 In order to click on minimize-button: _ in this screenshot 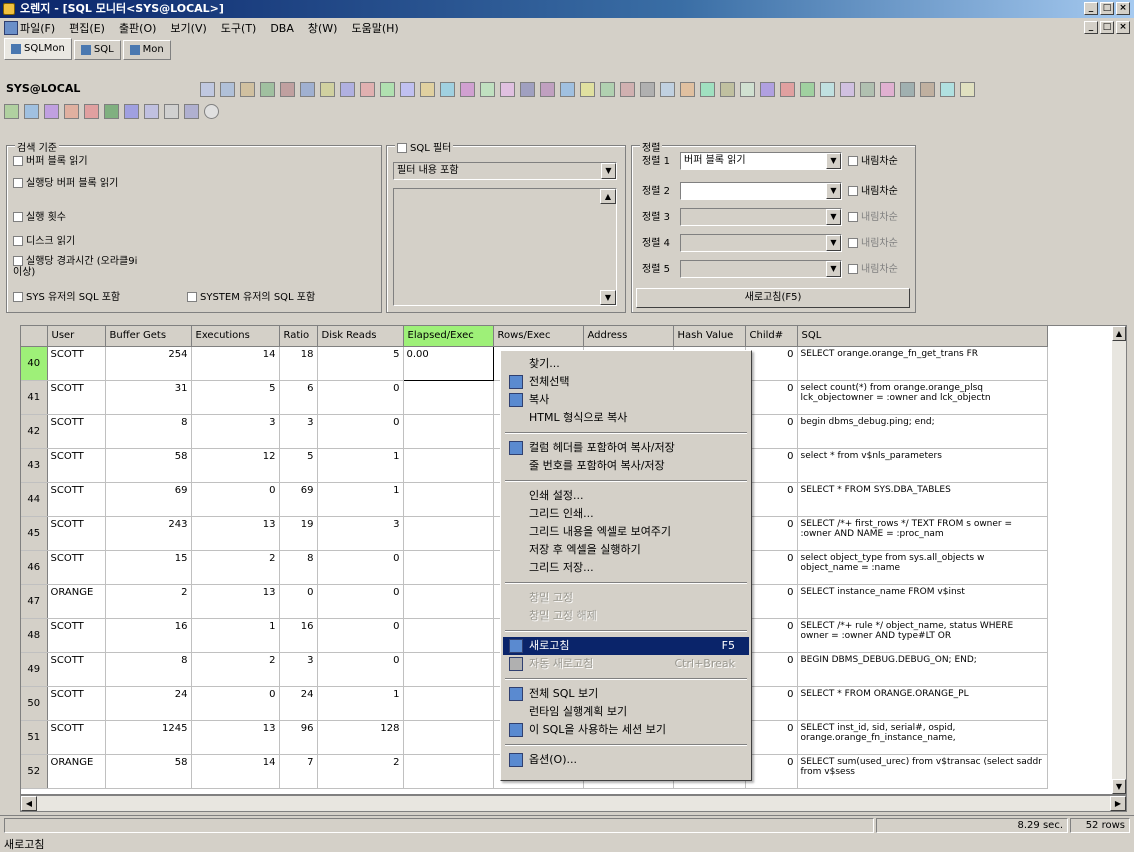, I will do `click(1091, 8)`.